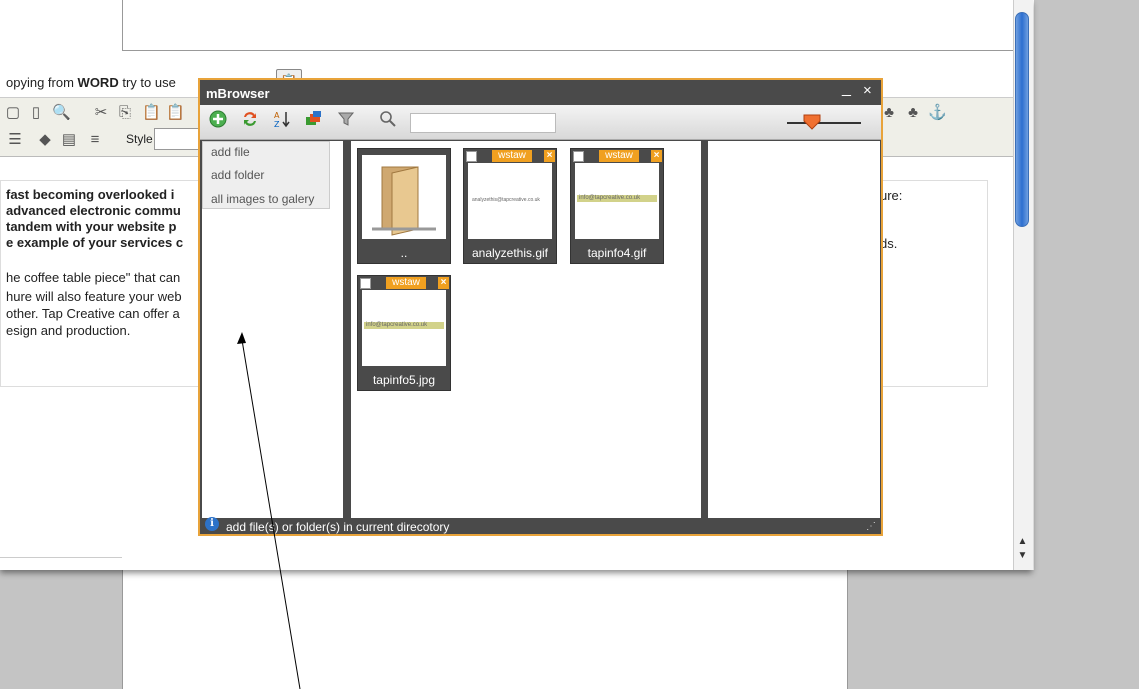 The height and width of the screenshot is (689, 1139). Describe the element at coordinates (1022, 542) in the screenshot. I see `scroll-up-arrow-icon: ▲` at that location.